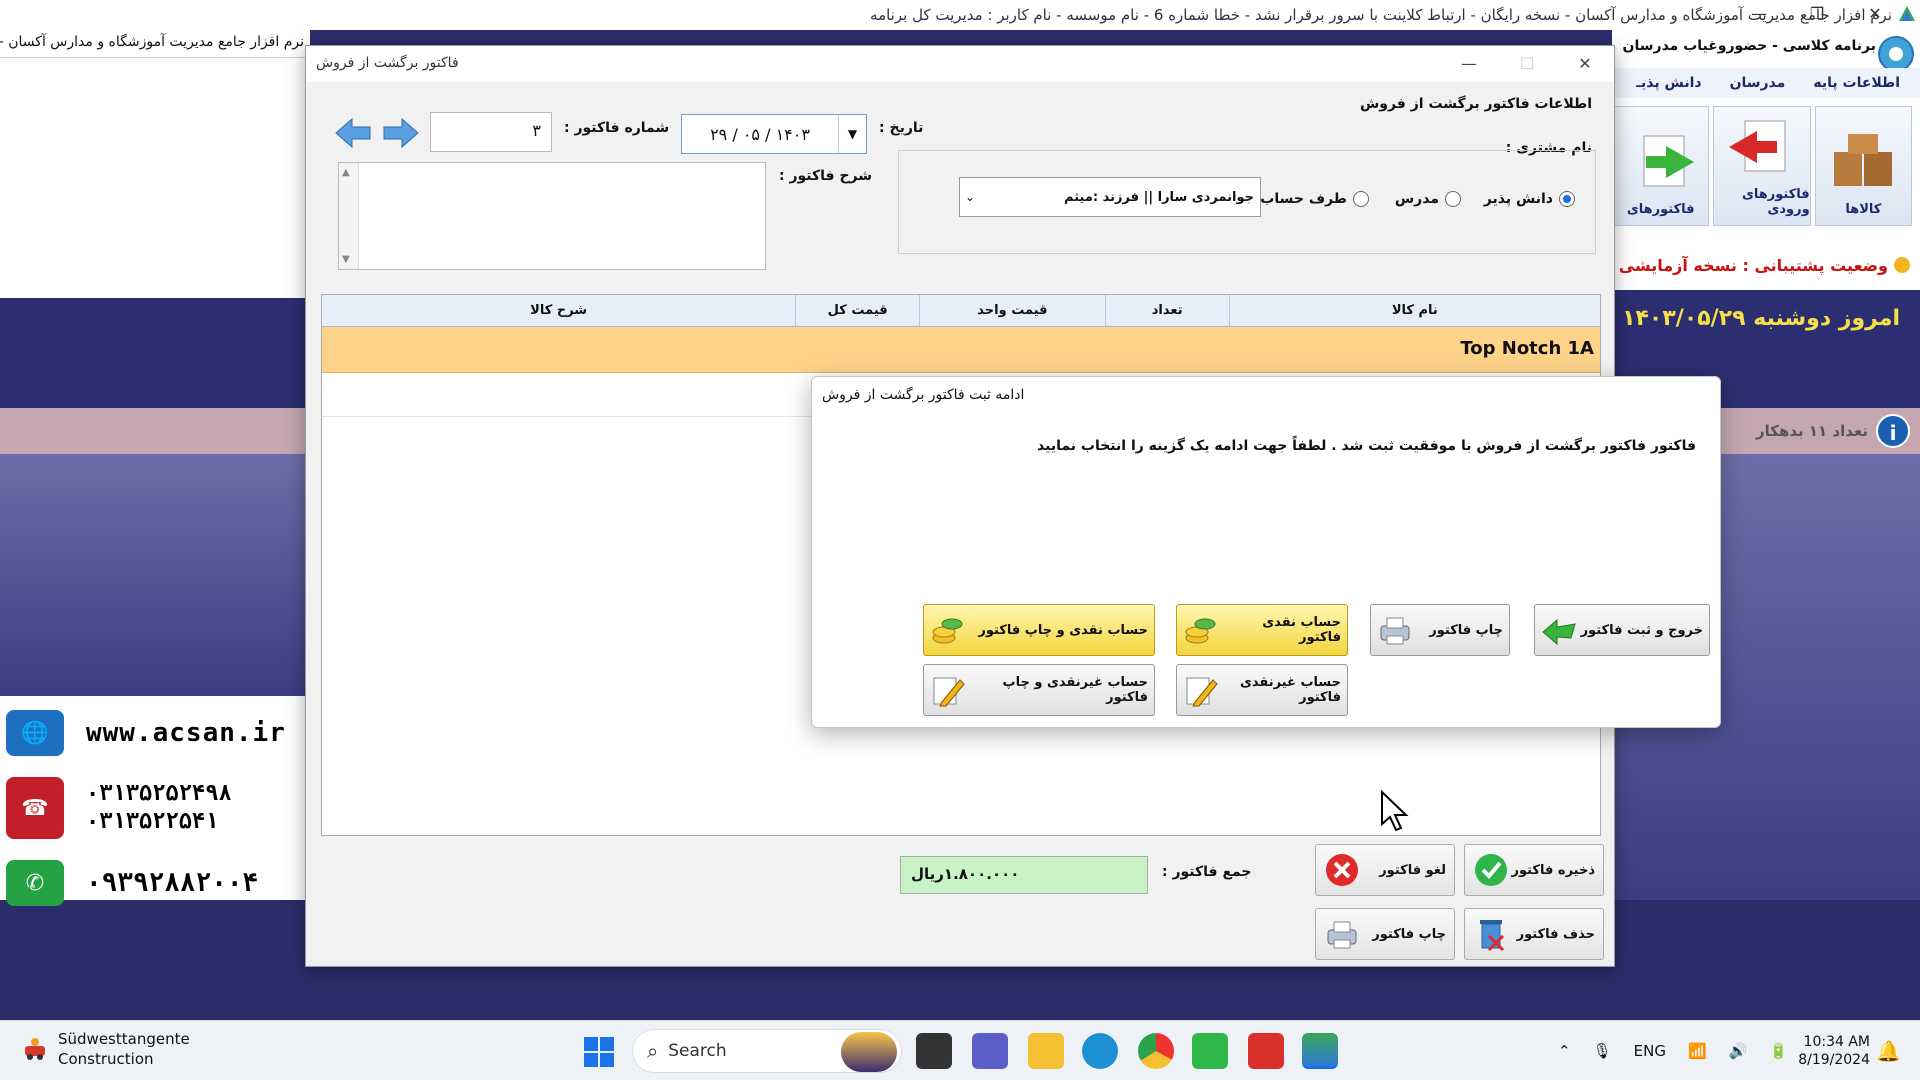  Describe the element at coordinates (1385, 934) in the screenshot. I see `print-invoice-button: چاپ فاکتور` at that location.